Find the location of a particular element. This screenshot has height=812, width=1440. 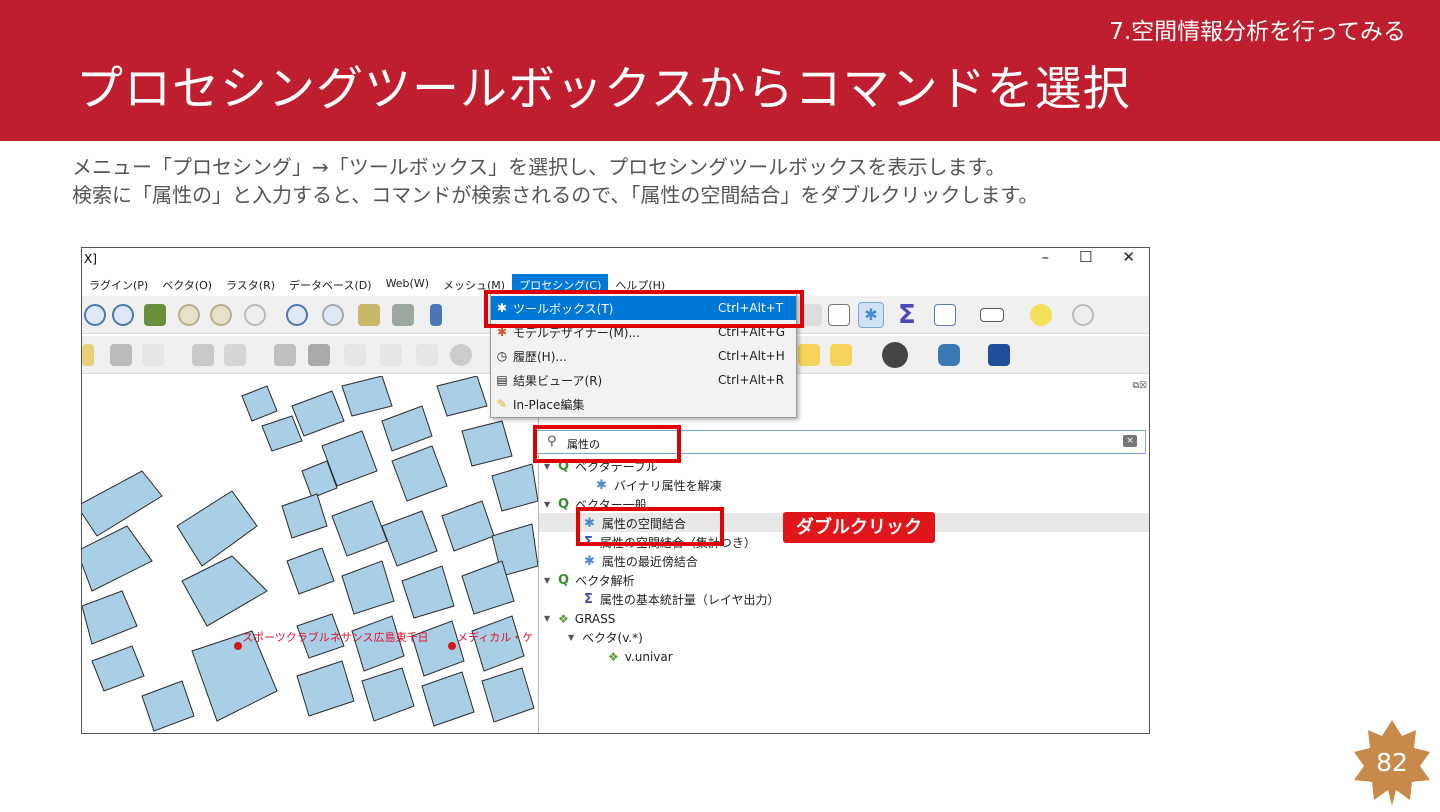

copy-icon is located at coordinates (391, 355).